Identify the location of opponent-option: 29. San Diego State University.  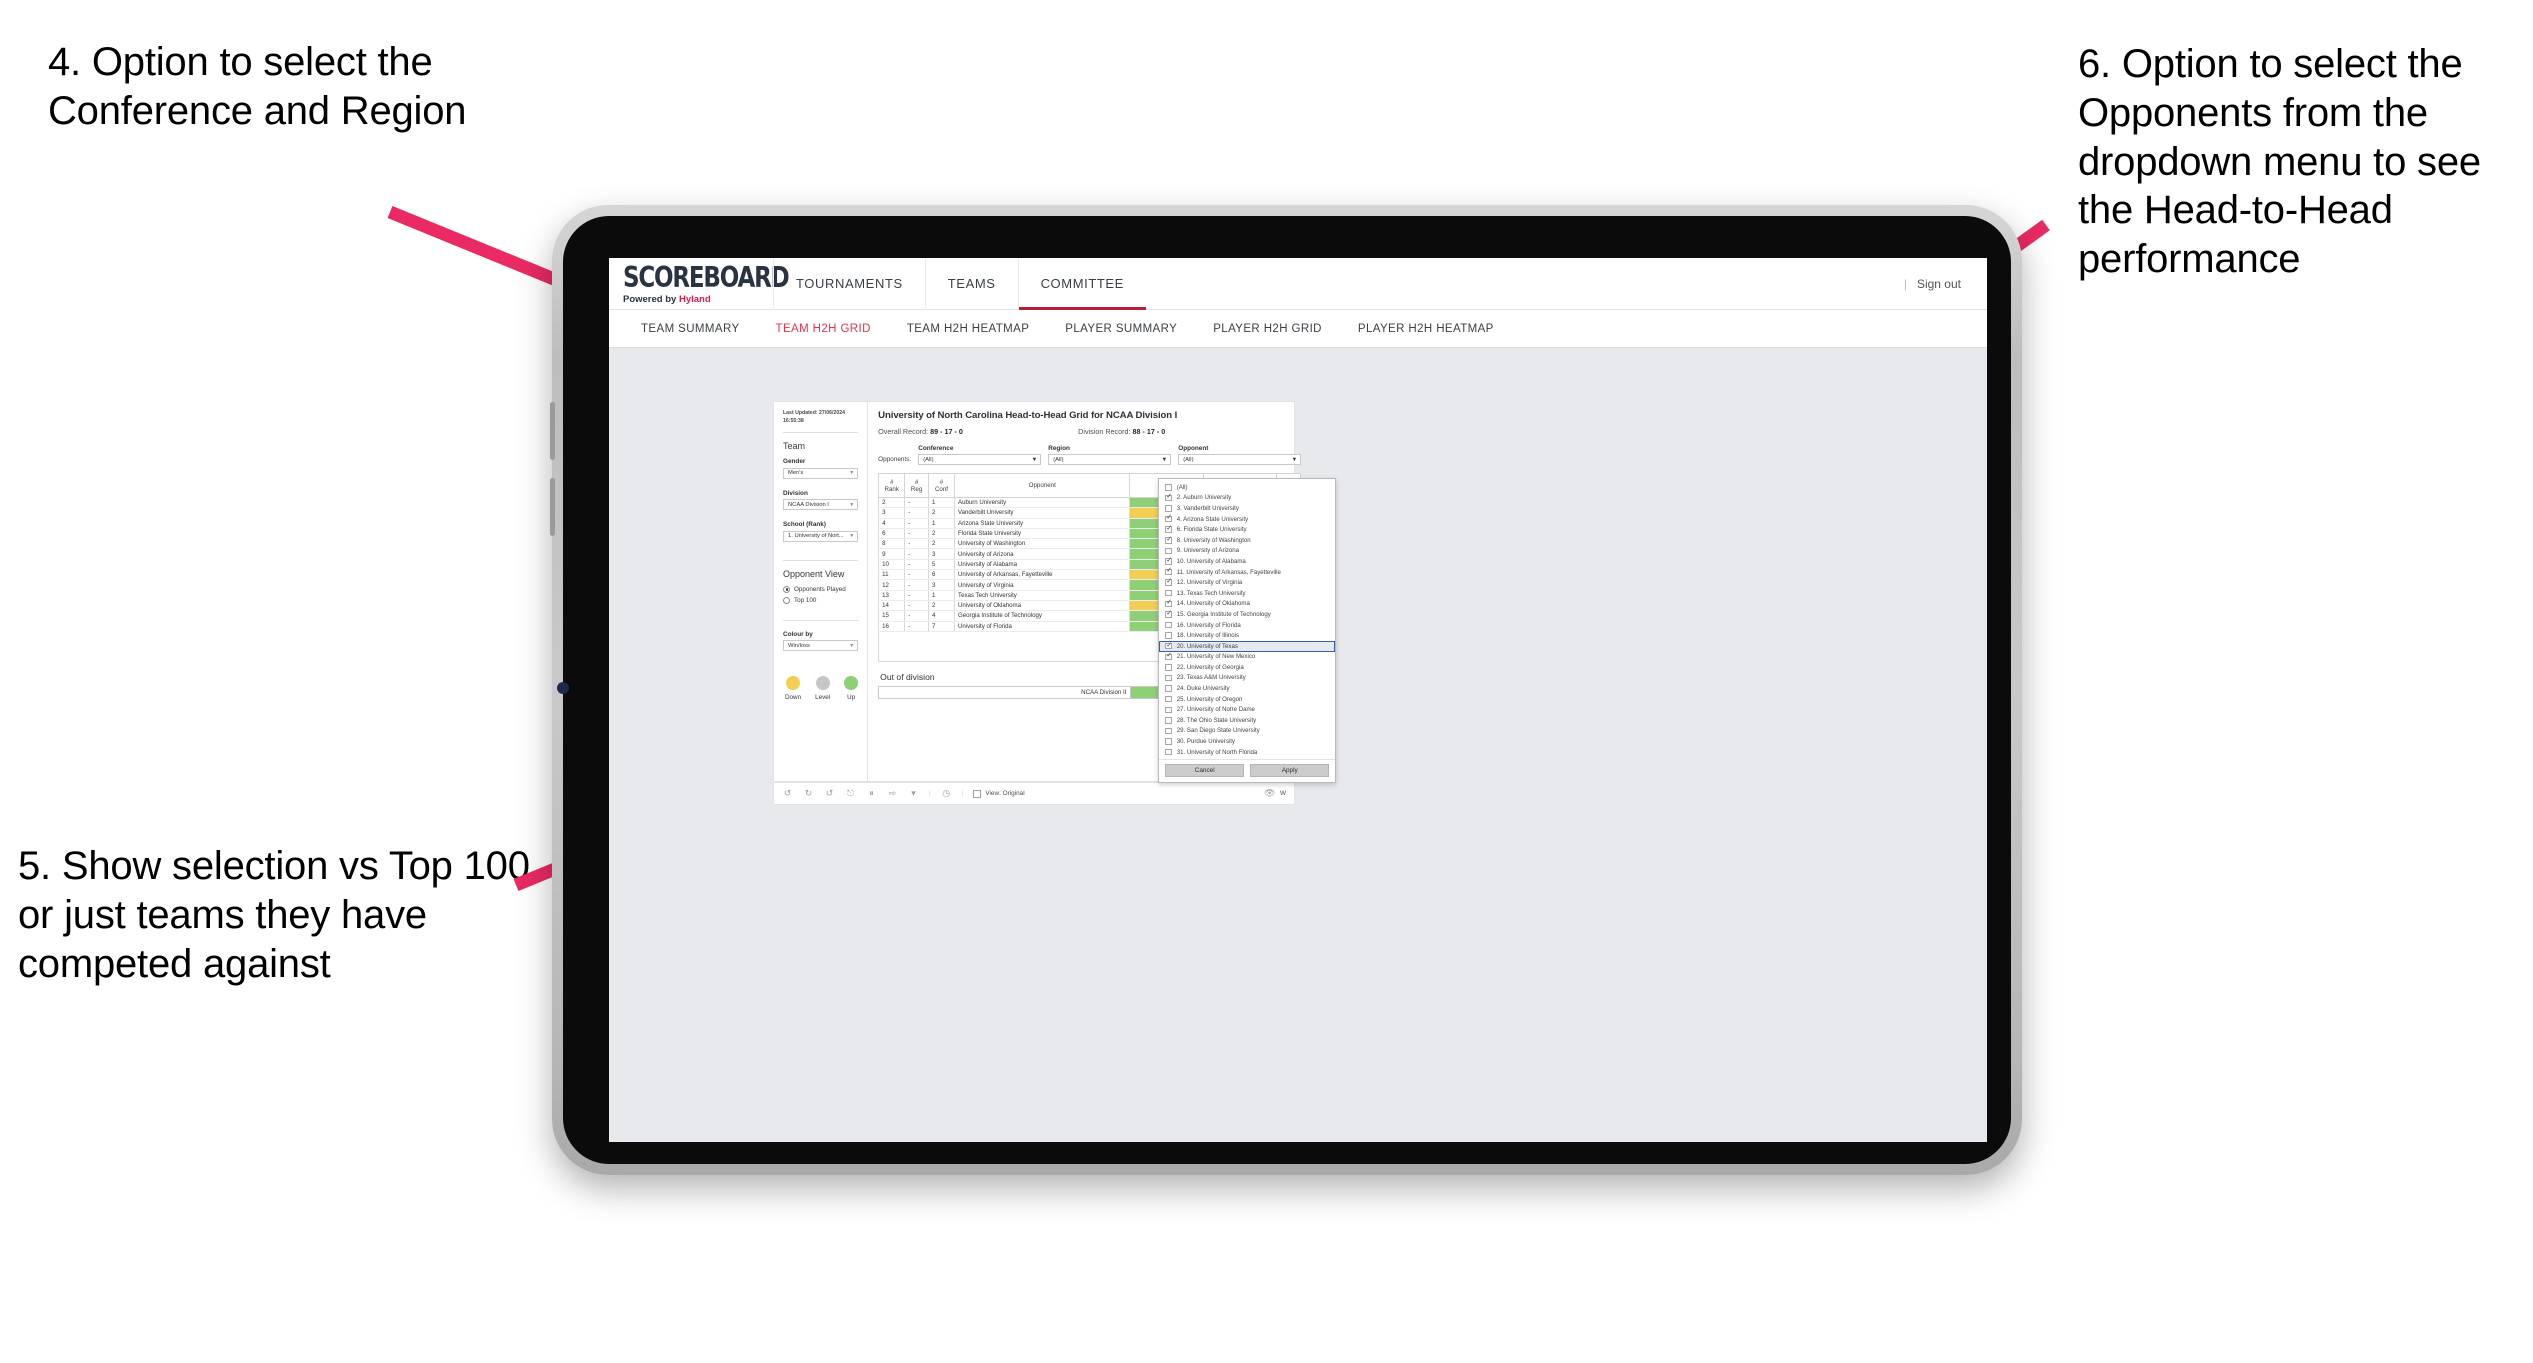
(1247, 731).